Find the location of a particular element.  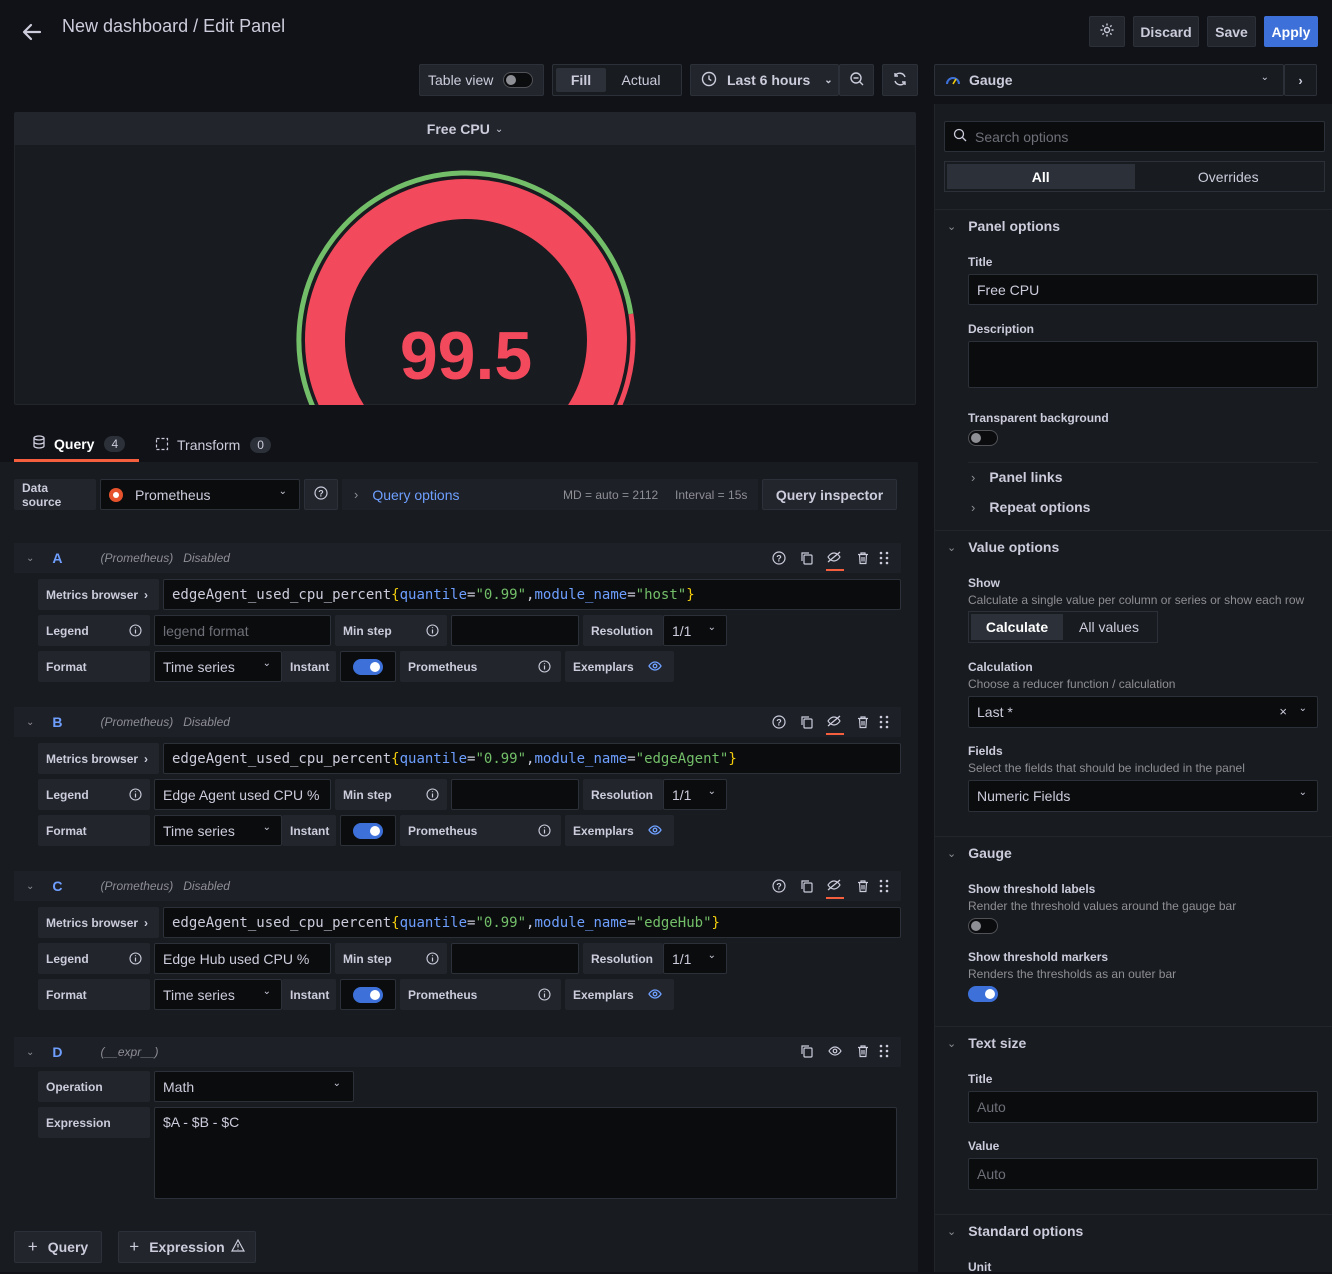

collapse-options-button: › is located at coordinates (1300, 80).